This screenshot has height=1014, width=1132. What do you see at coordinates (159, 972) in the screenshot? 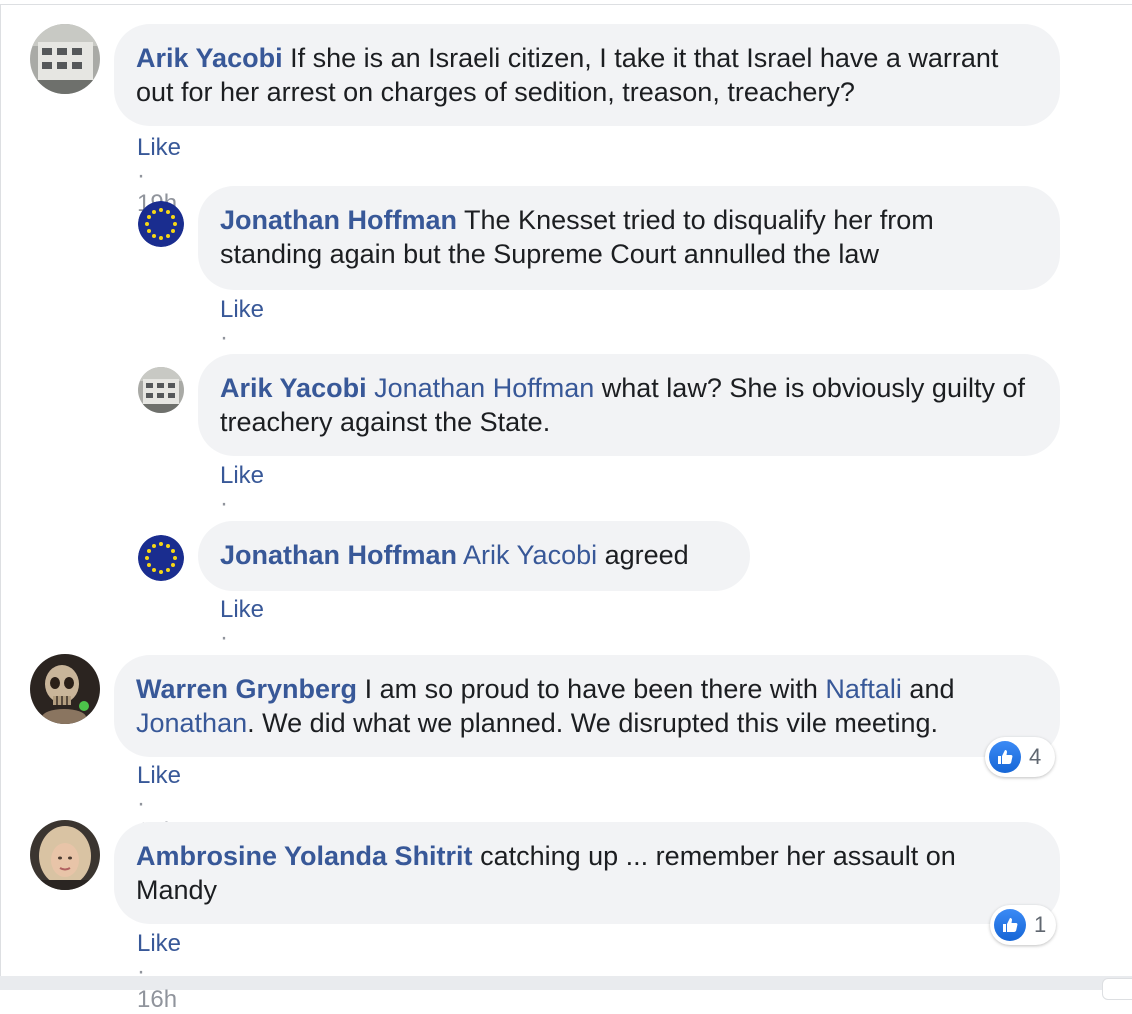
I see `comment-actions: Like · 16h` at bounding box center [159, 972].